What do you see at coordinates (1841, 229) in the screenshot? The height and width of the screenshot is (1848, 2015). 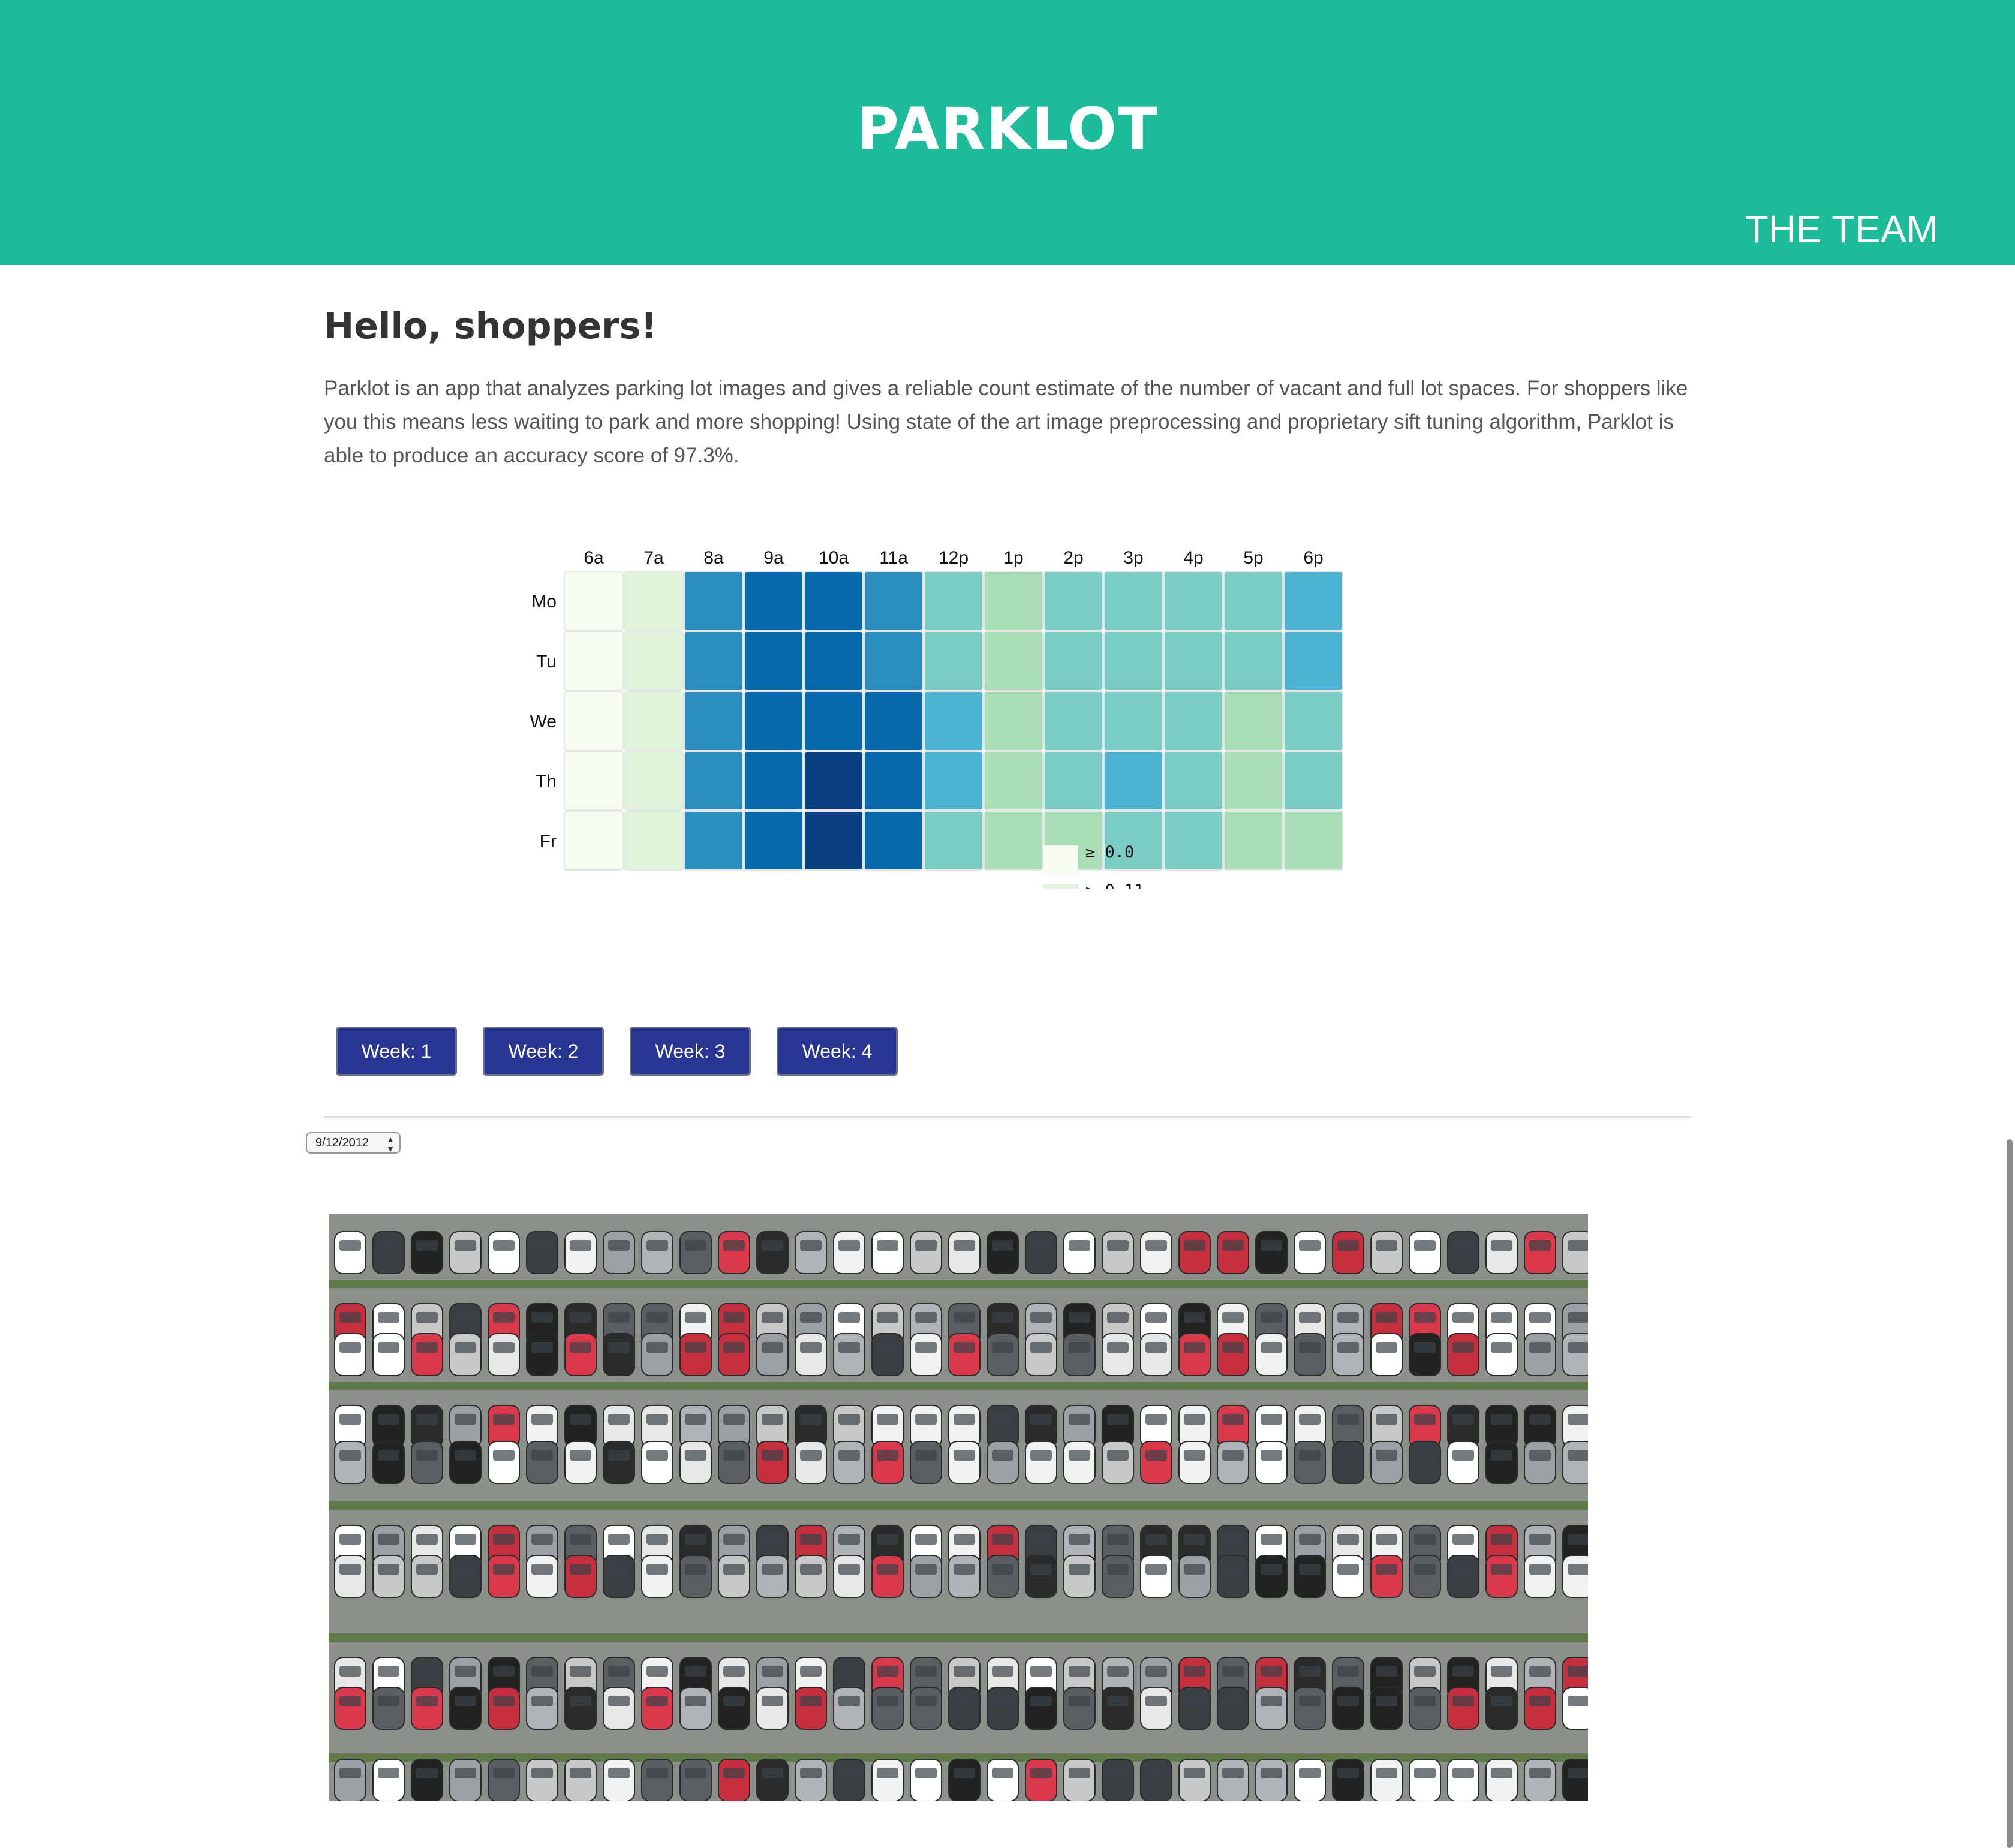 I see `nav-link-team: THE TEAM` at bounding box center [1841, 229].